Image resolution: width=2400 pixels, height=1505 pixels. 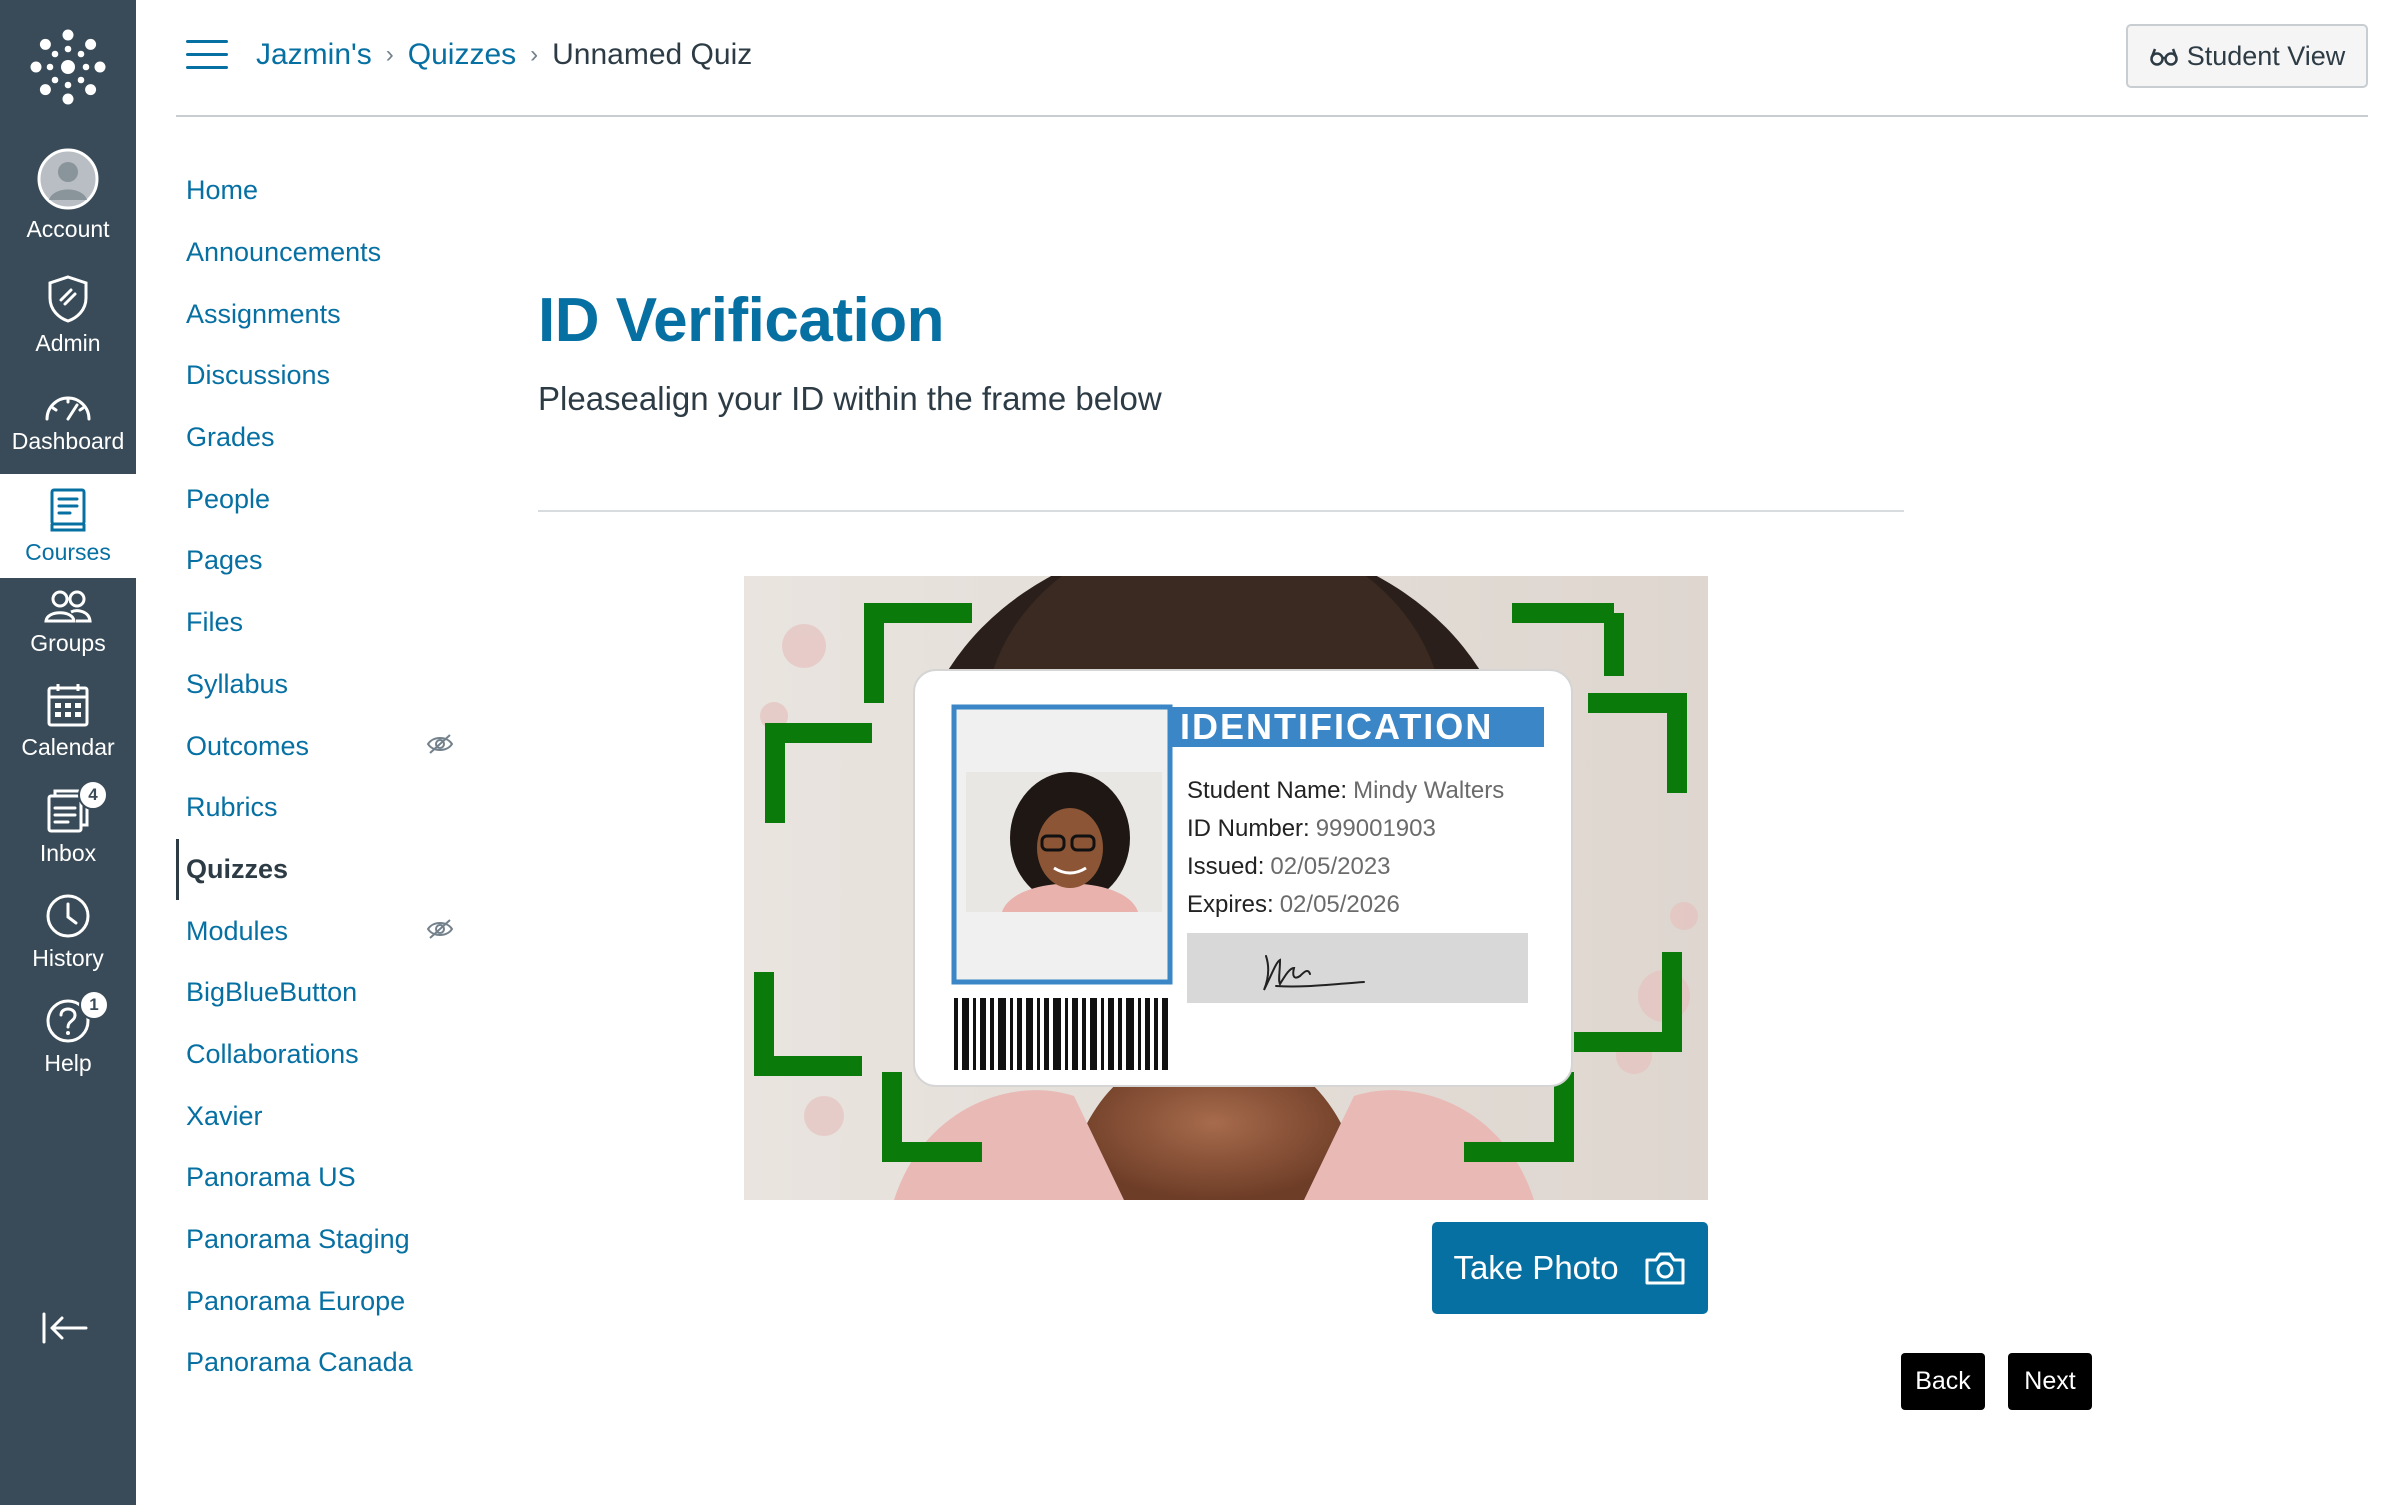 I want to click on course-nav-discussions: Discussions, so click(x=321, y=376).